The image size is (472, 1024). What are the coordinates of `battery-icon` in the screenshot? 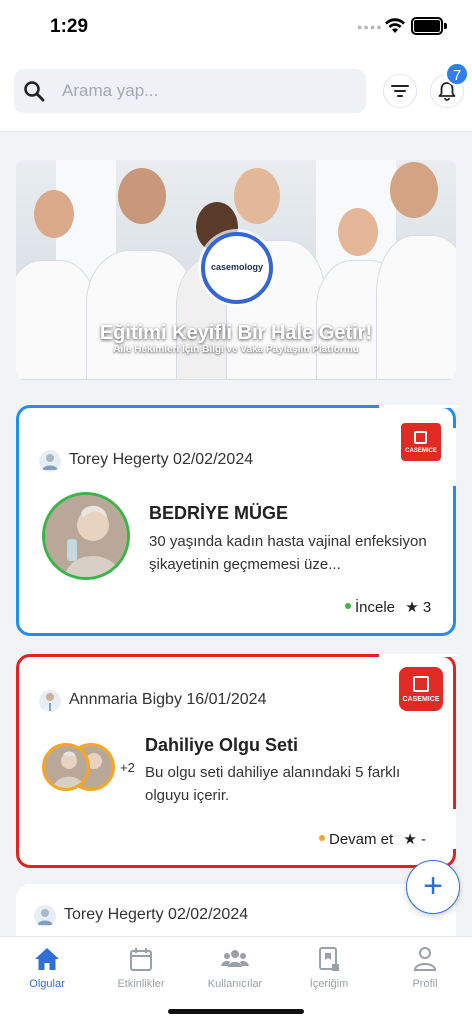 It's located at (427, 26).